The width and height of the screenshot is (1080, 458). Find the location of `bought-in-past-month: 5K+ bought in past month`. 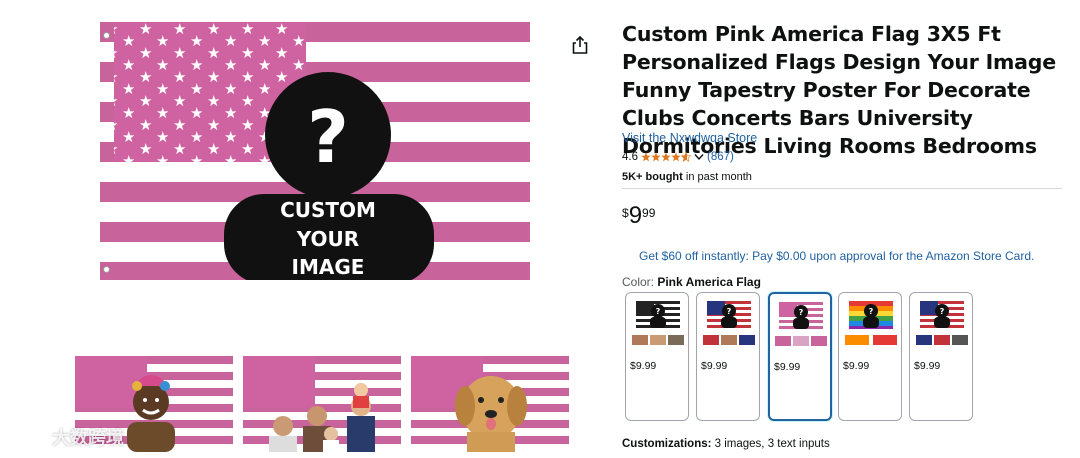

bought-in-past-month: 5K+ bought in past month is located at coordinates (687, 177).